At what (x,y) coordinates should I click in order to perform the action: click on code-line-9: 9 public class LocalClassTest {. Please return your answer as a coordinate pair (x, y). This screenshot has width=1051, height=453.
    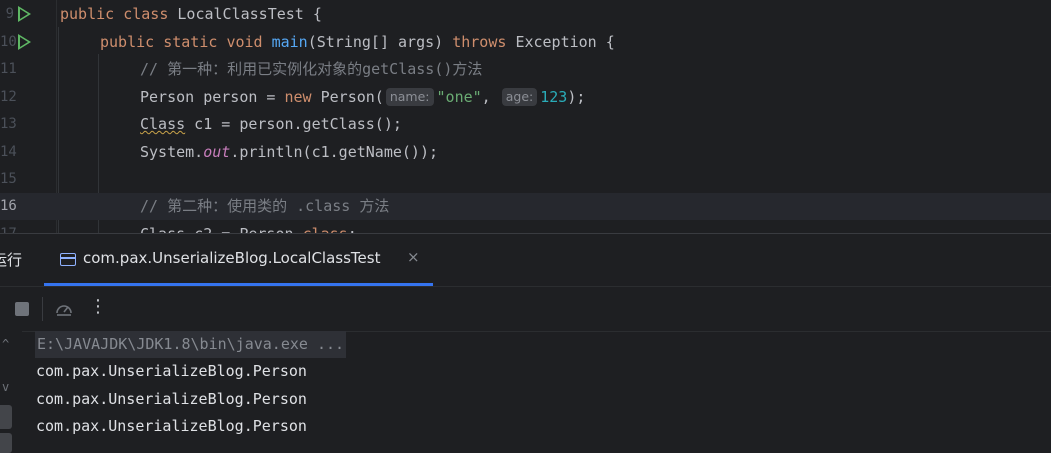
    Looking at the image, I should click on (525, 14).